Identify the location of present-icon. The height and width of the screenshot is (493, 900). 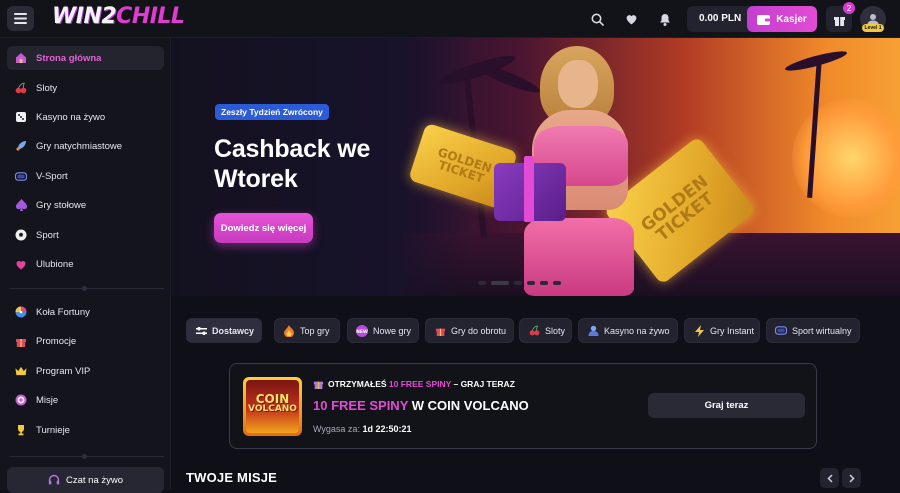
(318, 385).